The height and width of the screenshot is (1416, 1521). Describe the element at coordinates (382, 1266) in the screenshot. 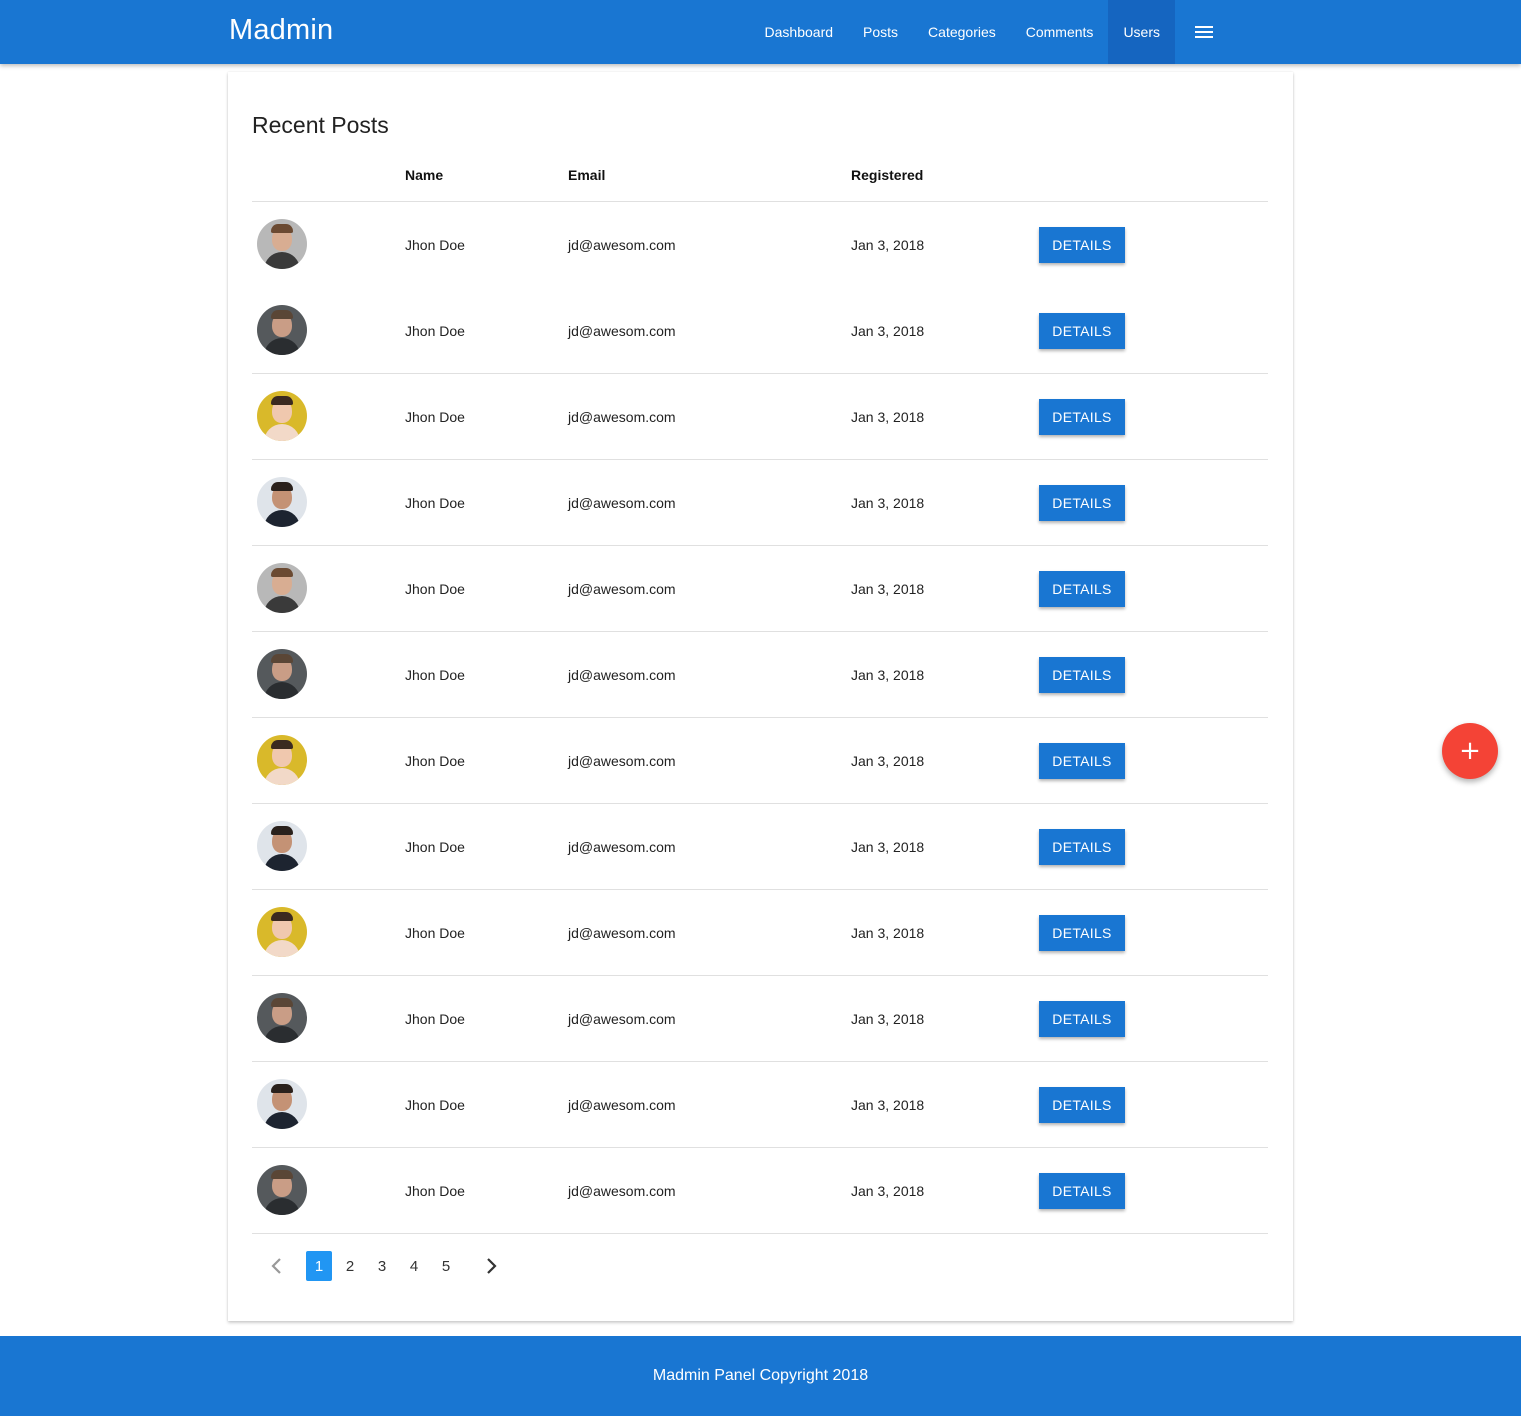

I see `page-3: 3` at that location.